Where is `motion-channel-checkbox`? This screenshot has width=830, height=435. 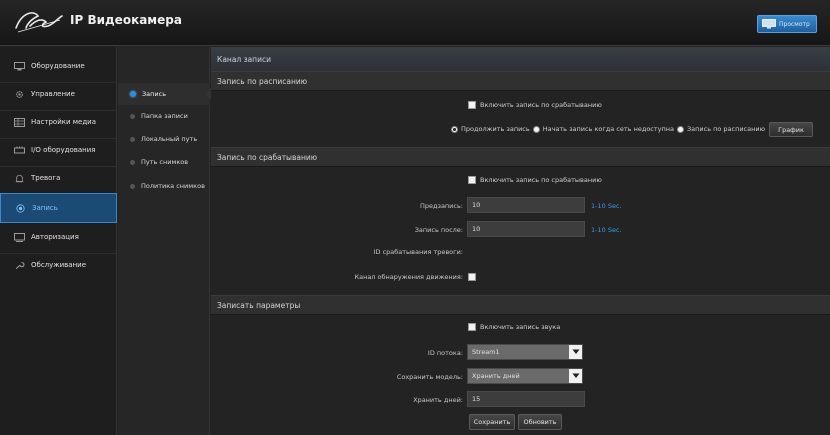
motion-channel-checkbox is located at coordinates (472, 277).